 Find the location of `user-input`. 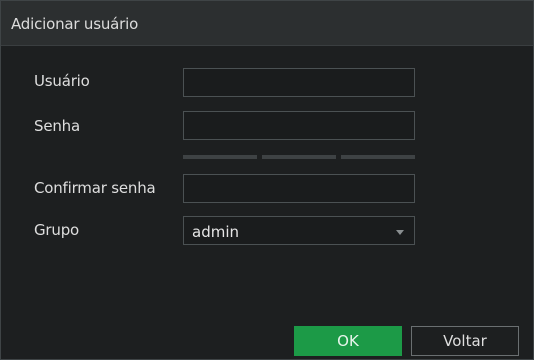

user-input is located at coordinates (299, 82).